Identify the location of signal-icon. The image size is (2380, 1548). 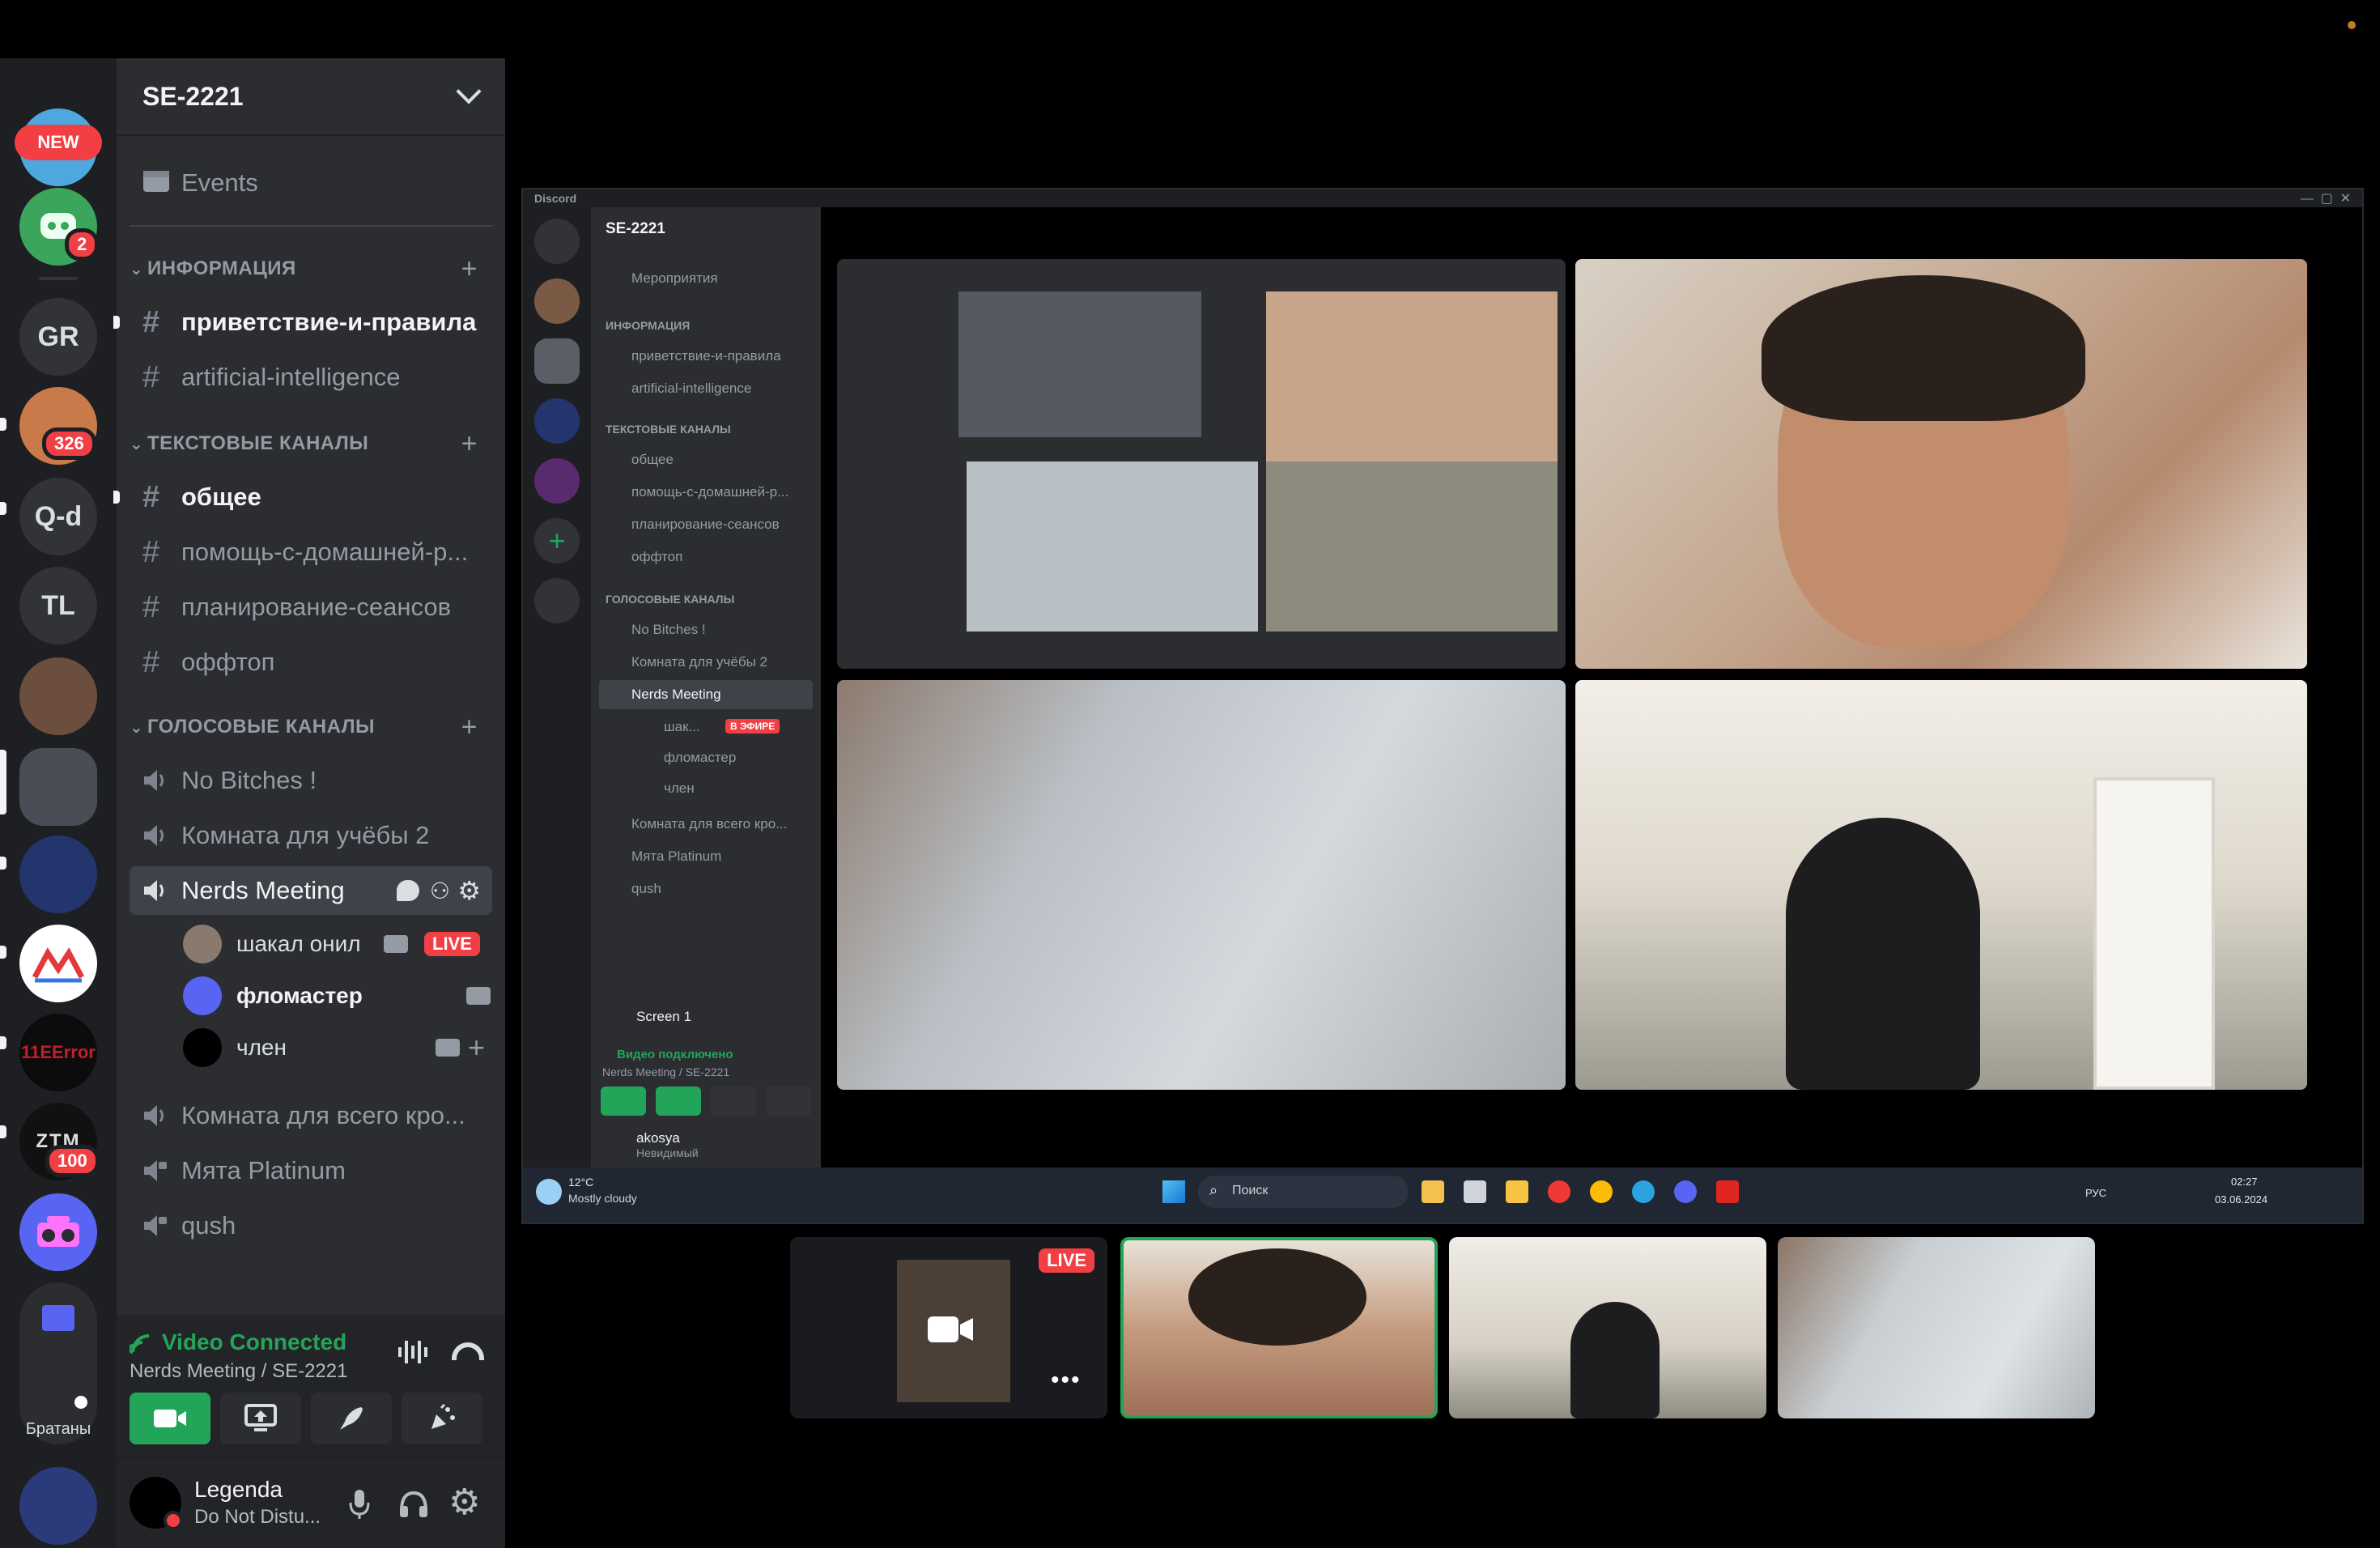
(141, 1343).